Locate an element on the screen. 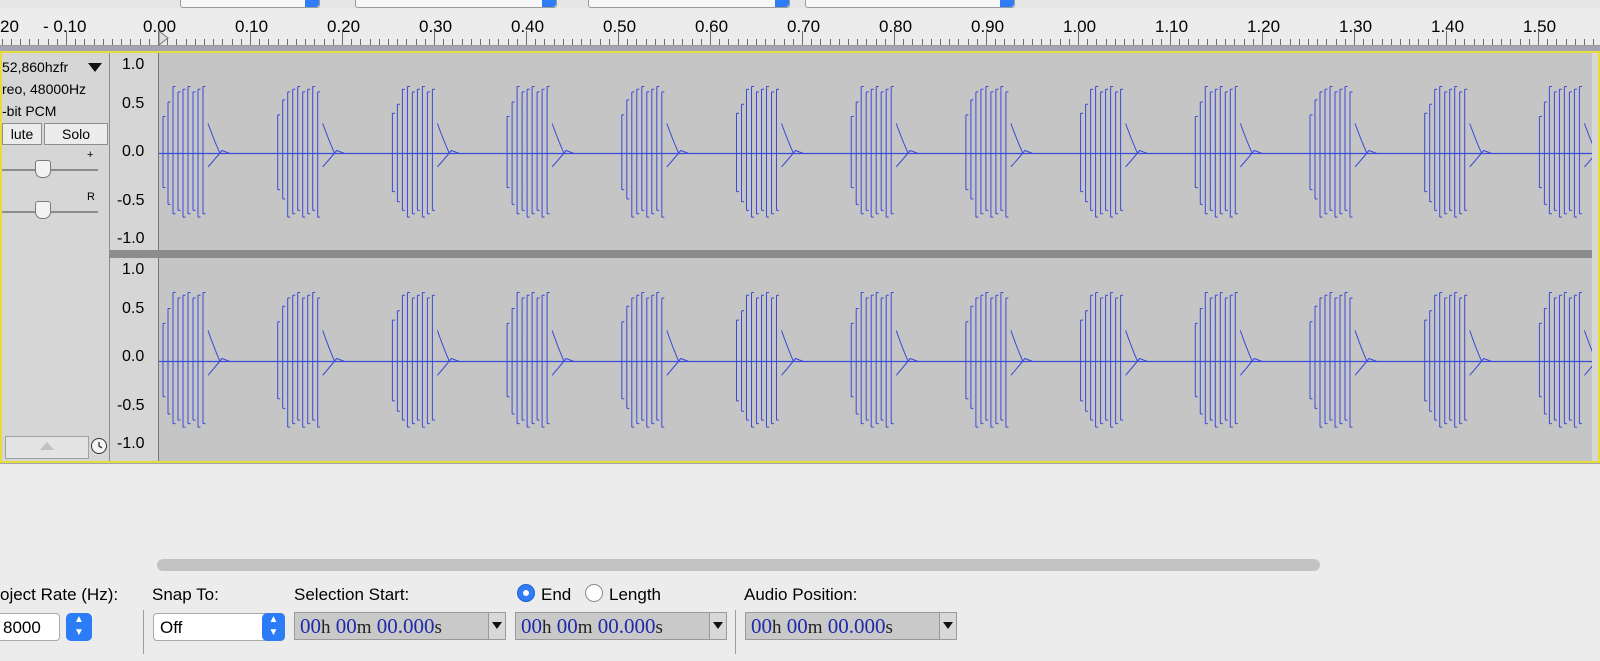 Image resolution: width=1600 pixels, height=661 pixels. ruler-tick-label: 1.50 is located at coordinates (1540, 26).